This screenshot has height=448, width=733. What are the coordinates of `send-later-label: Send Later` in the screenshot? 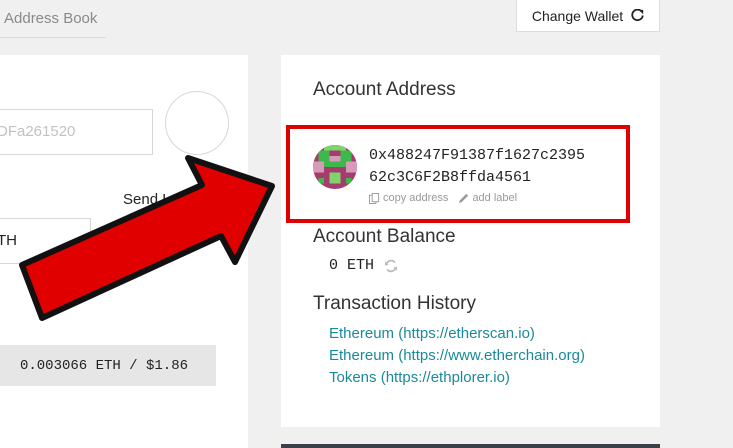 It's located at (160, 199).